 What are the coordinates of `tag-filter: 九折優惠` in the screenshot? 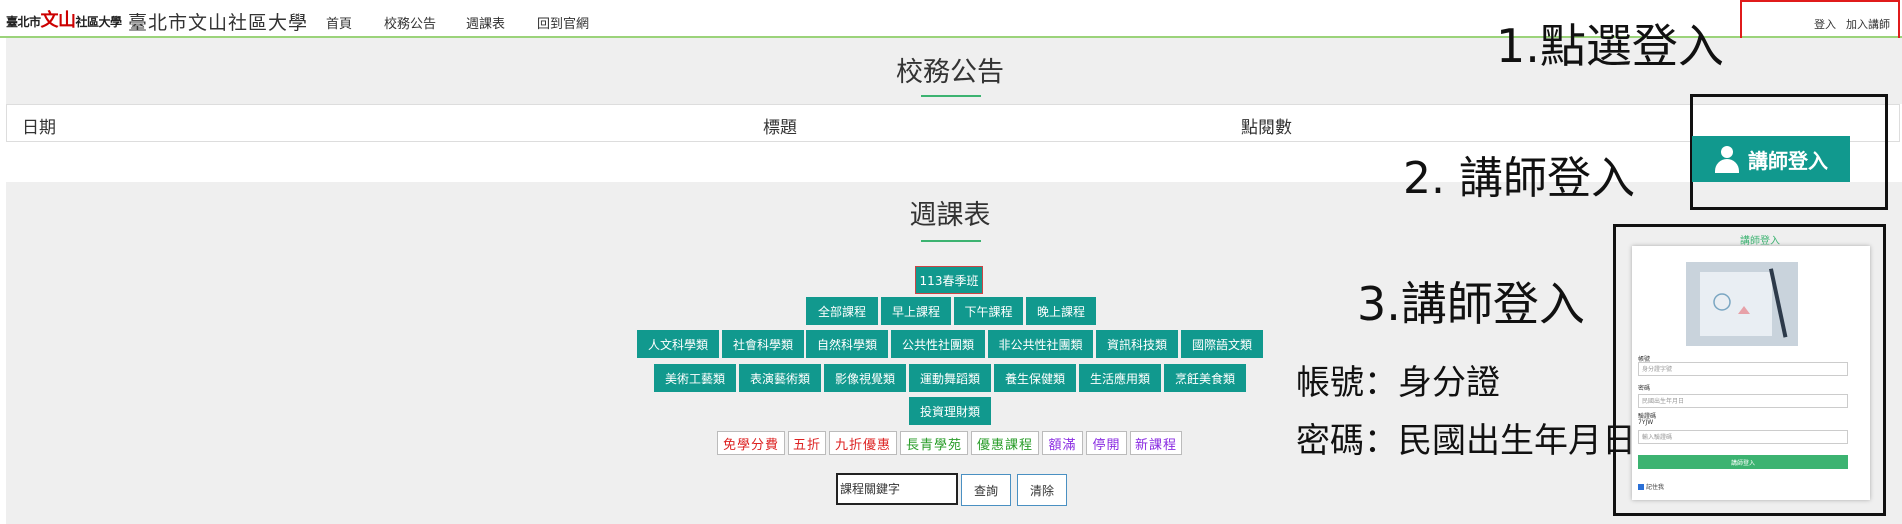 It's located at (863, 443).